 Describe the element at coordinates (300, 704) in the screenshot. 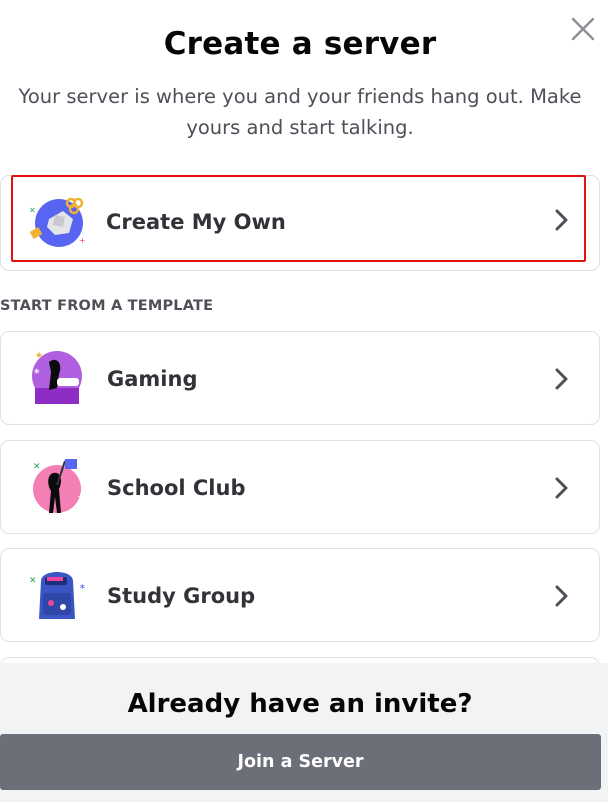

I see `invite-title: Already have an invite?` at that location.